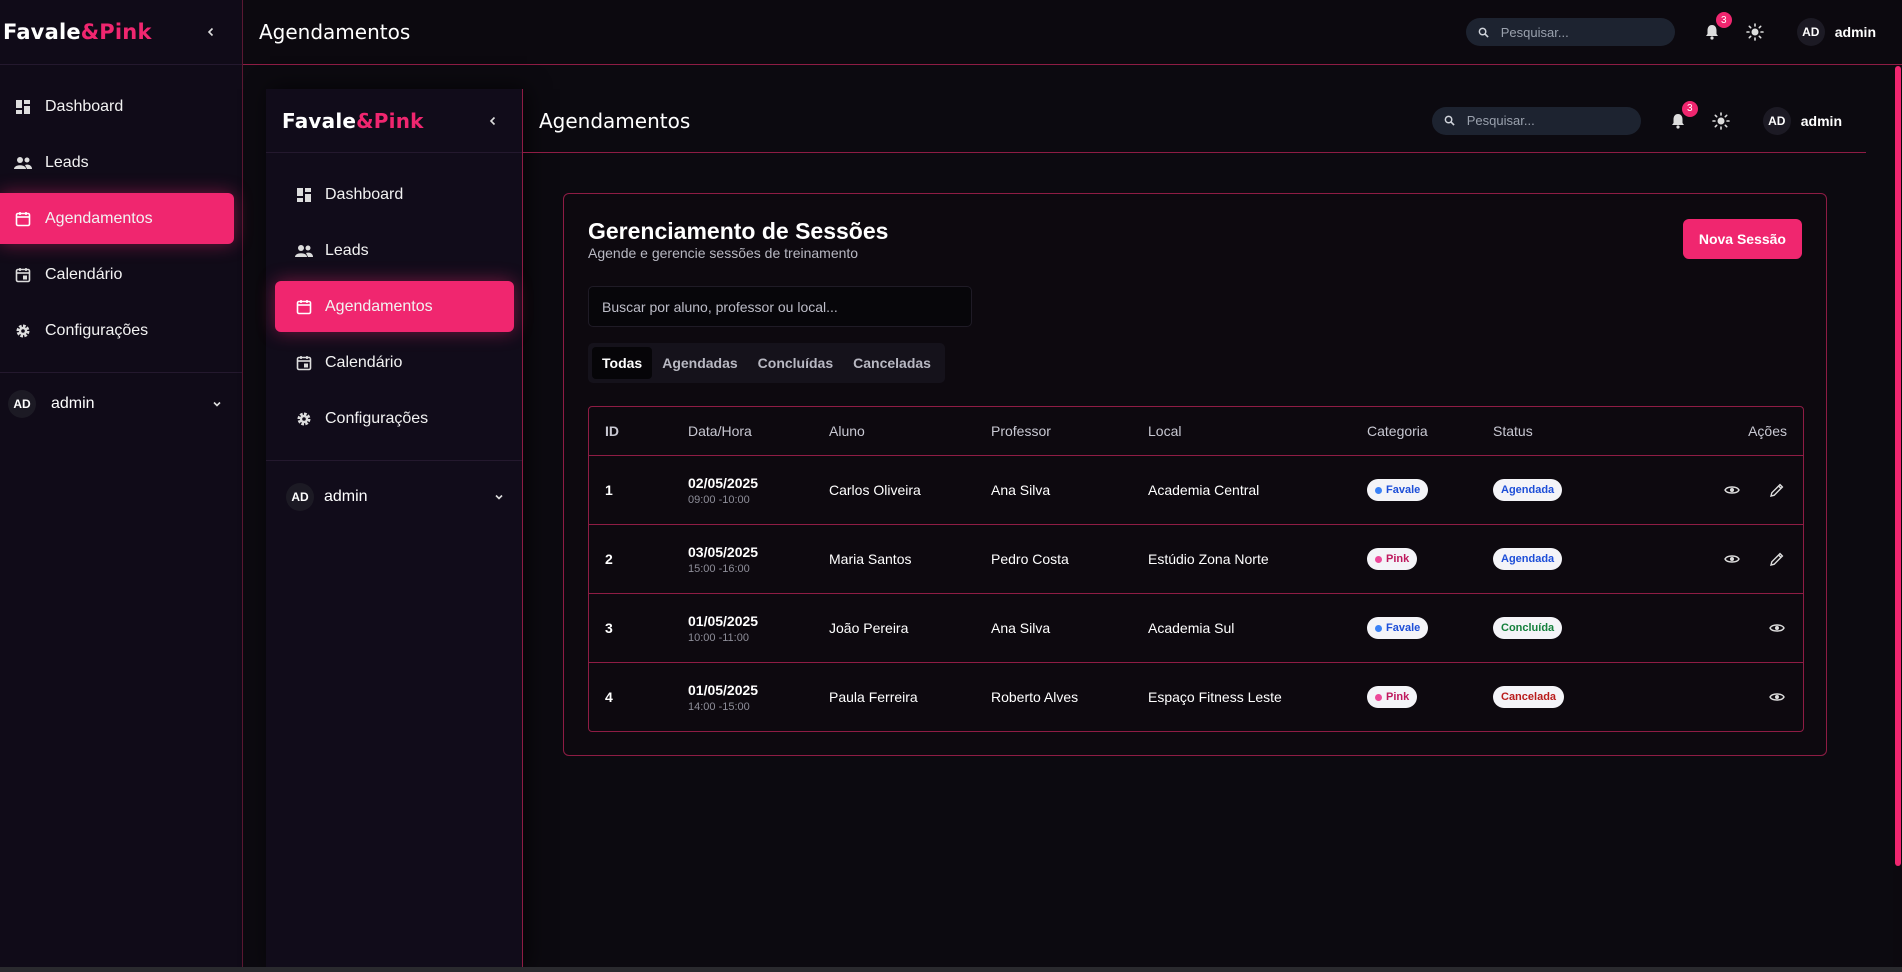 This screenshot has height=972, width=1902. What do you see at coordinates (720, 431) in the screenshot?
I see `column-header: Data/Hora` at bounding box center [720, 431].